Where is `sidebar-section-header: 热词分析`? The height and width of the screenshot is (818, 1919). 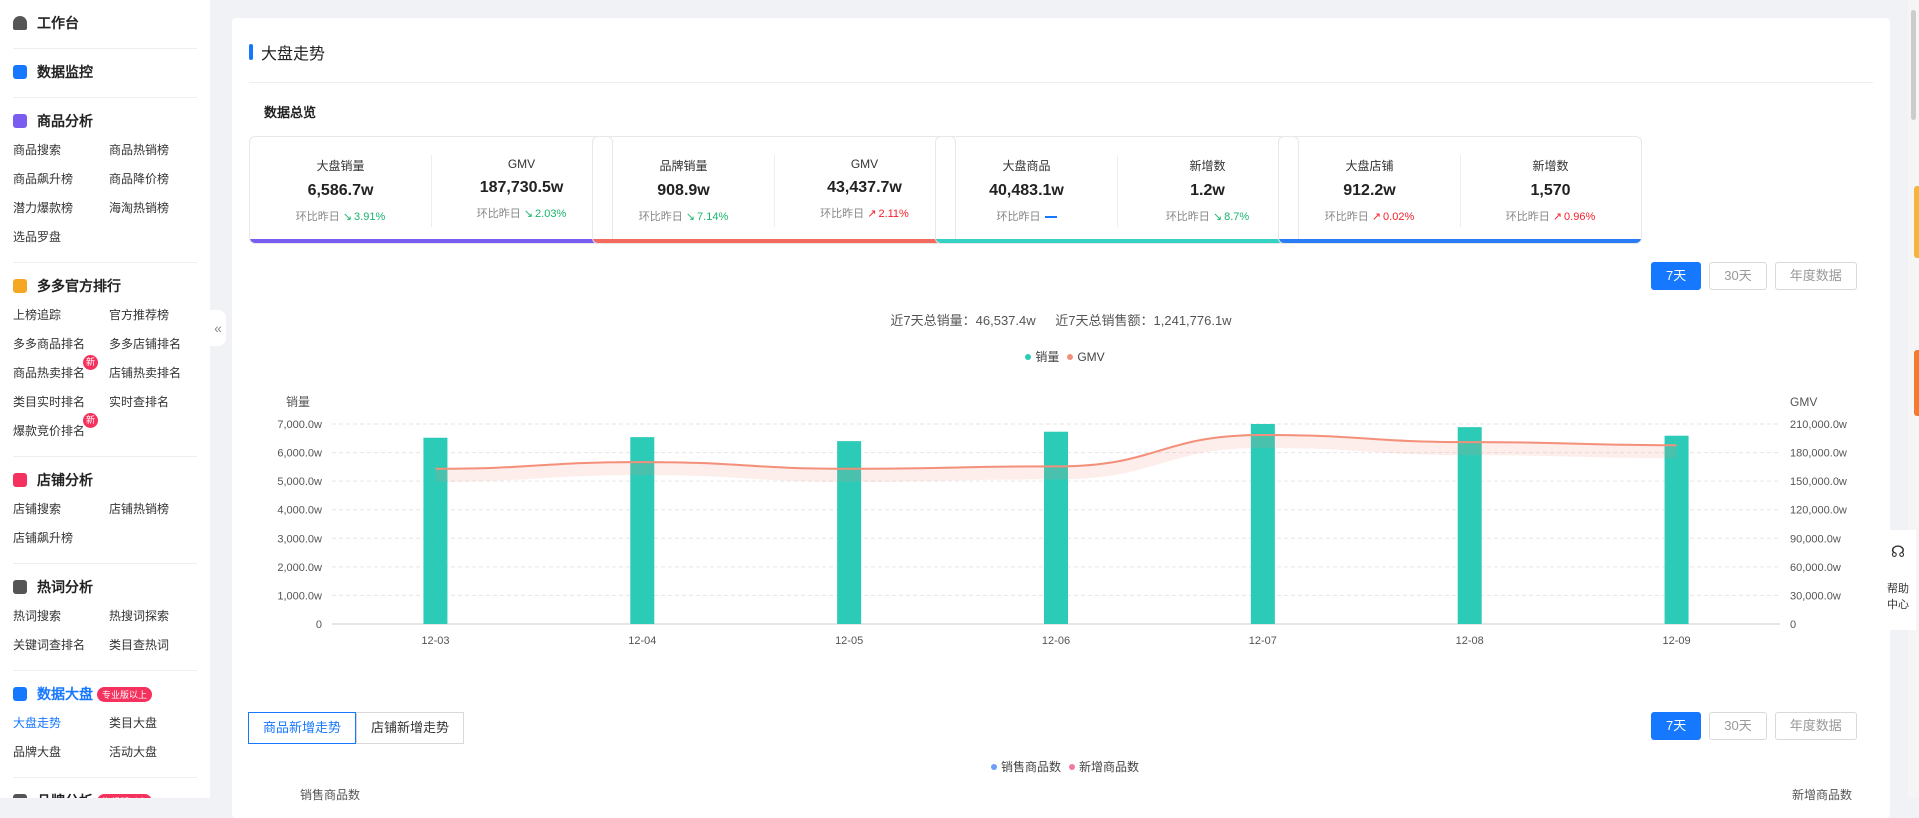 sidebar-section-header: 热词分析 is located at coordinates (105, 587).